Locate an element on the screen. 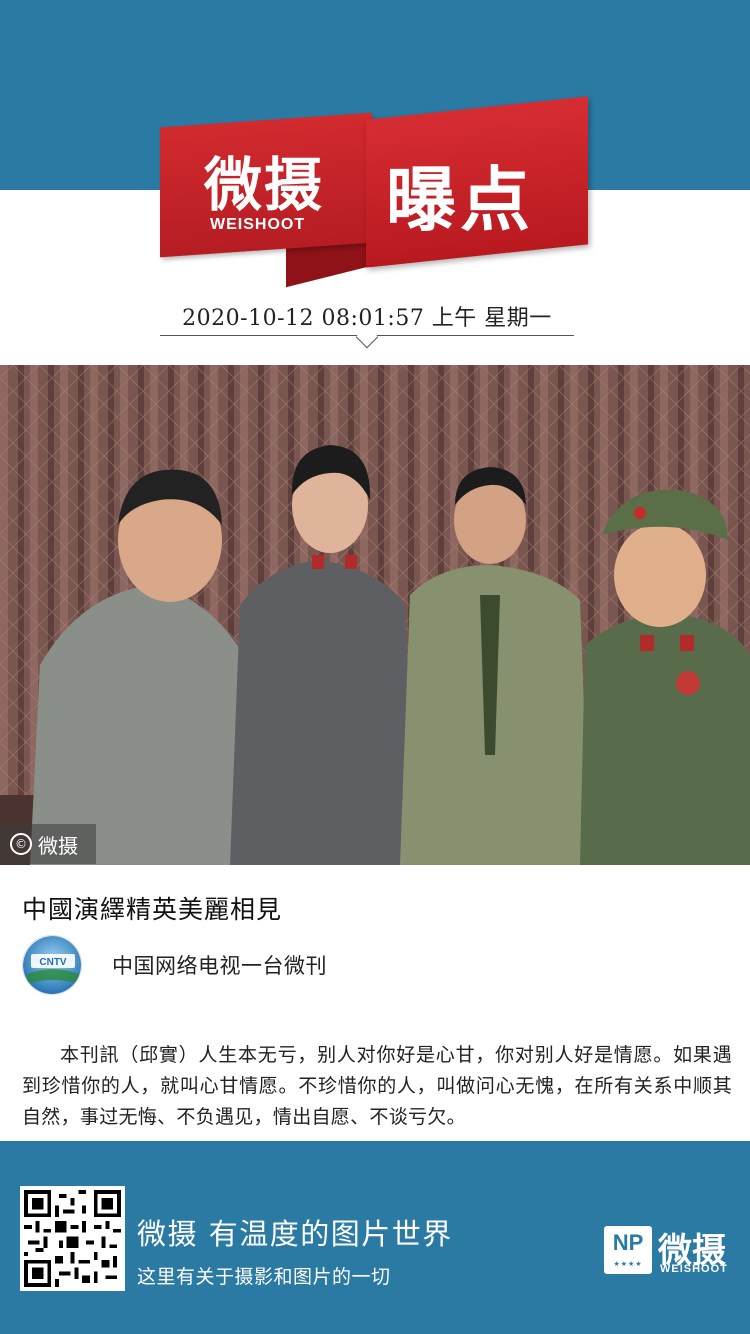 The height and width of the screenshot is (1334, 750). photo-watermark: © 微摄 is located at coordinates (48, 844).